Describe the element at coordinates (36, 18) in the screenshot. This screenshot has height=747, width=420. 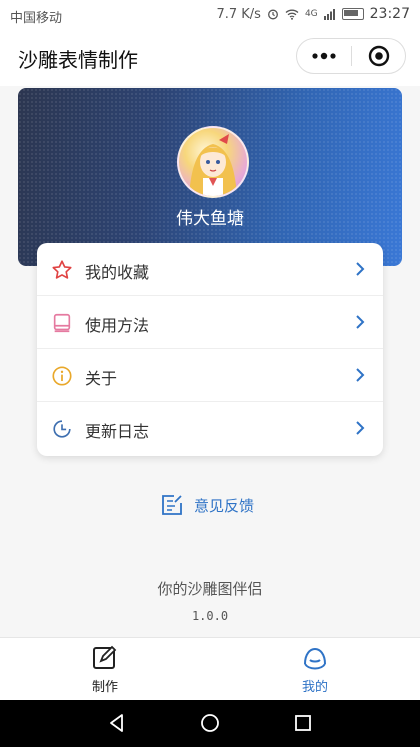
I see `carrier-name: 中国移动` at that location.